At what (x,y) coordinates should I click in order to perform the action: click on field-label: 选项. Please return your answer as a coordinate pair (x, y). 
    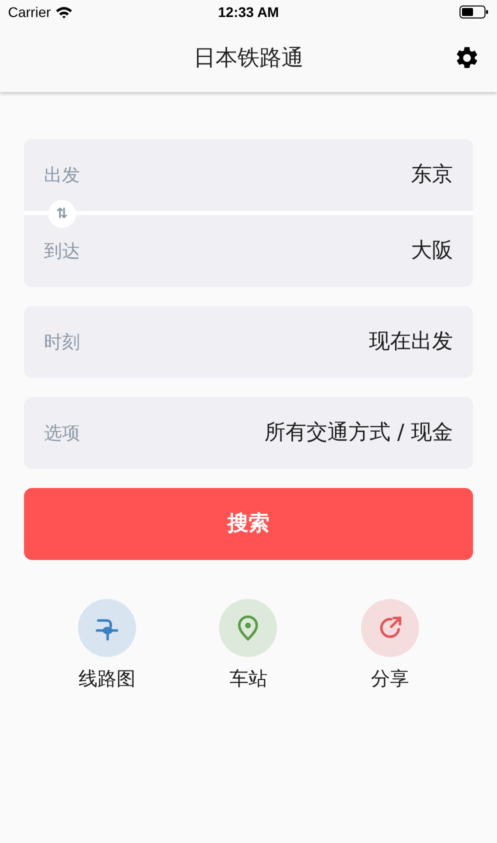
    Looking at the image, I should click on (62, 434).